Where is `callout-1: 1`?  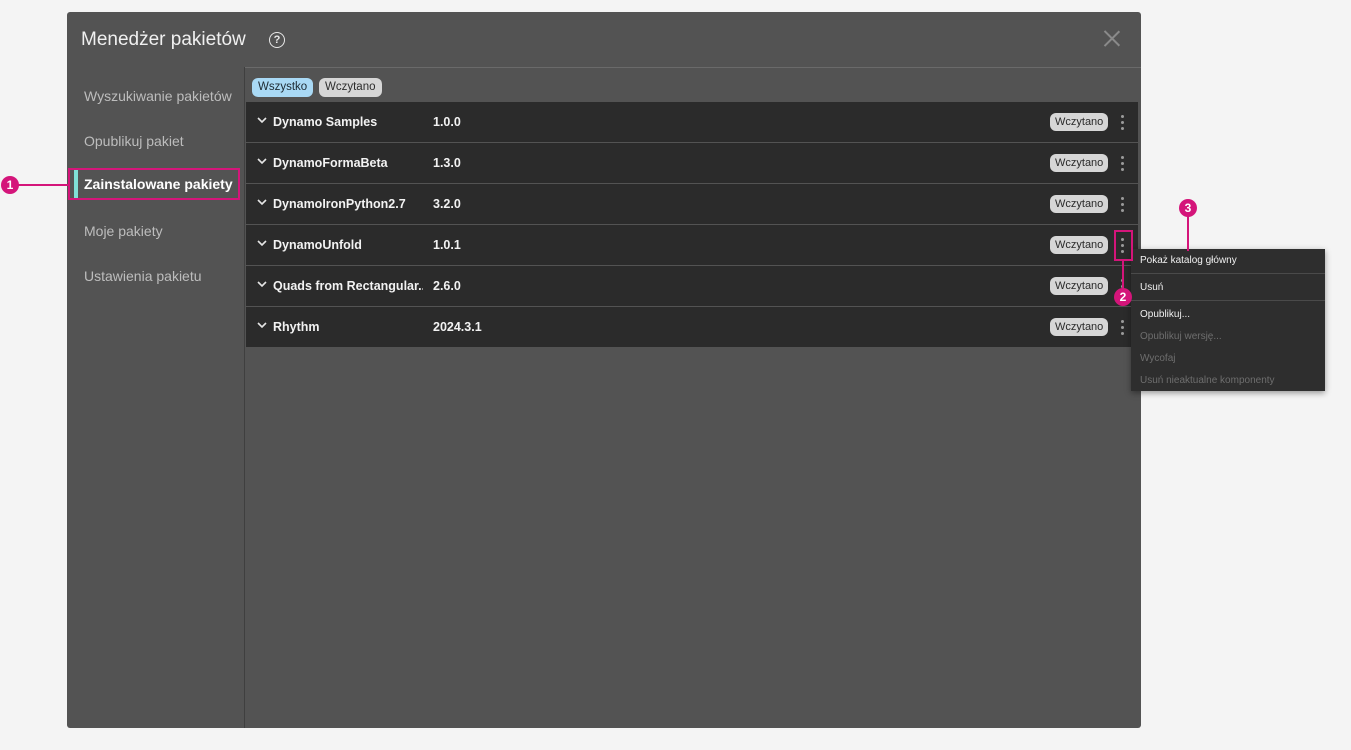
callout-1: 1 is located at coordinates (10, 185).